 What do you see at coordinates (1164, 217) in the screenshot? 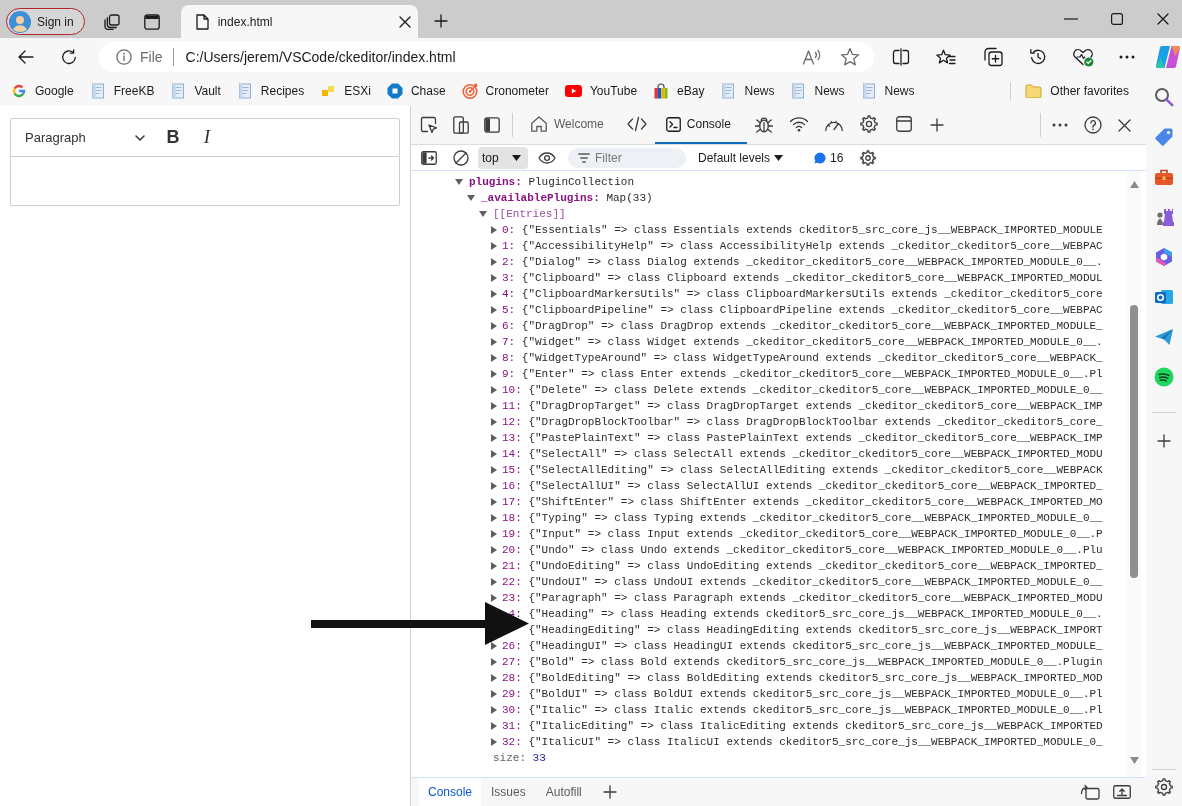
I see `chess-pieces-icon` at bounding box center [1164, 217].